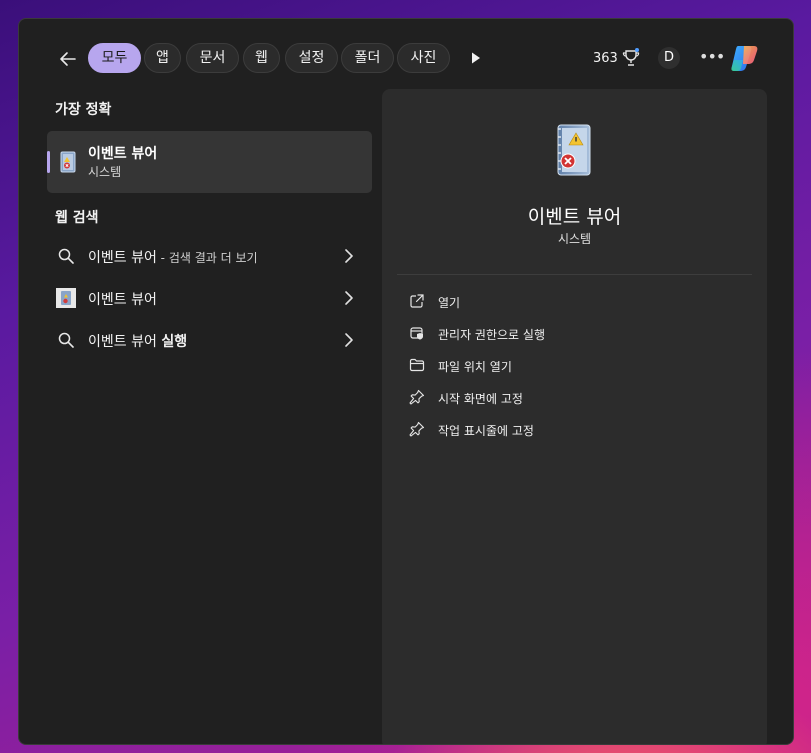  I want to click on action-open-file-location: 파일 위치 열기, so click(574, 366).